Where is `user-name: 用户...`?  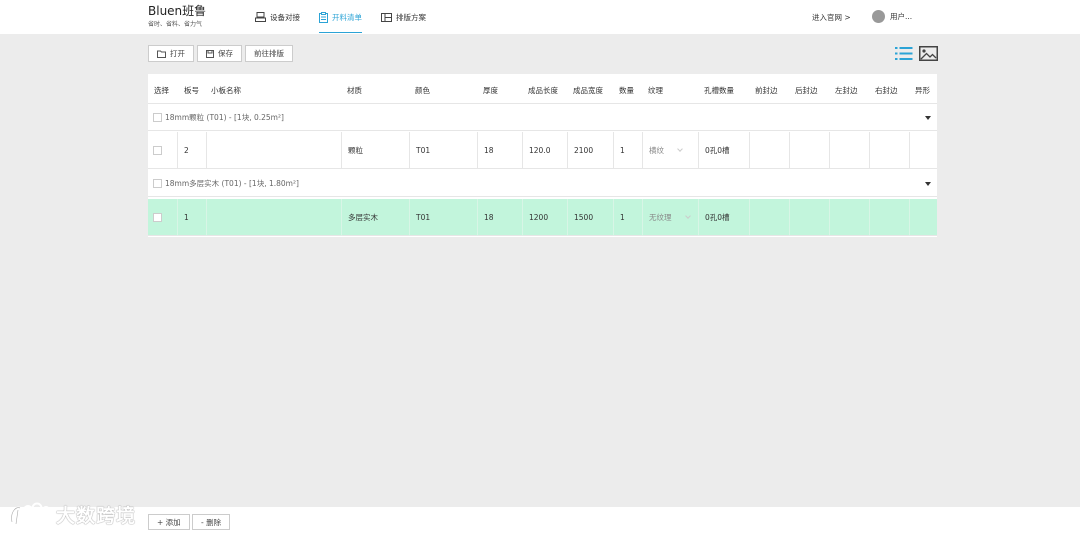 user-name: 用户... is located at coordinates (901, 16).